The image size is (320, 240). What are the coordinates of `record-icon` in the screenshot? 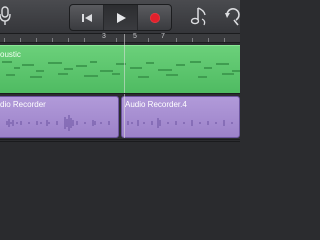 It's located at (154, 17).